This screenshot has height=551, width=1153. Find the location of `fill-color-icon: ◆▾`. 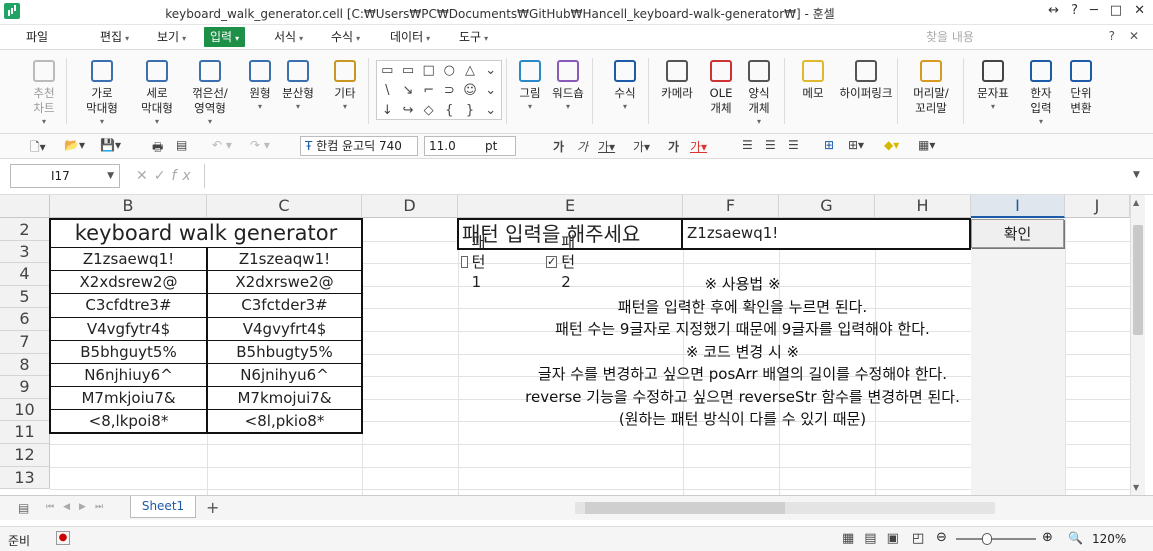

fill-color-icon: ◆▾ is located at coordinates (891, 145).